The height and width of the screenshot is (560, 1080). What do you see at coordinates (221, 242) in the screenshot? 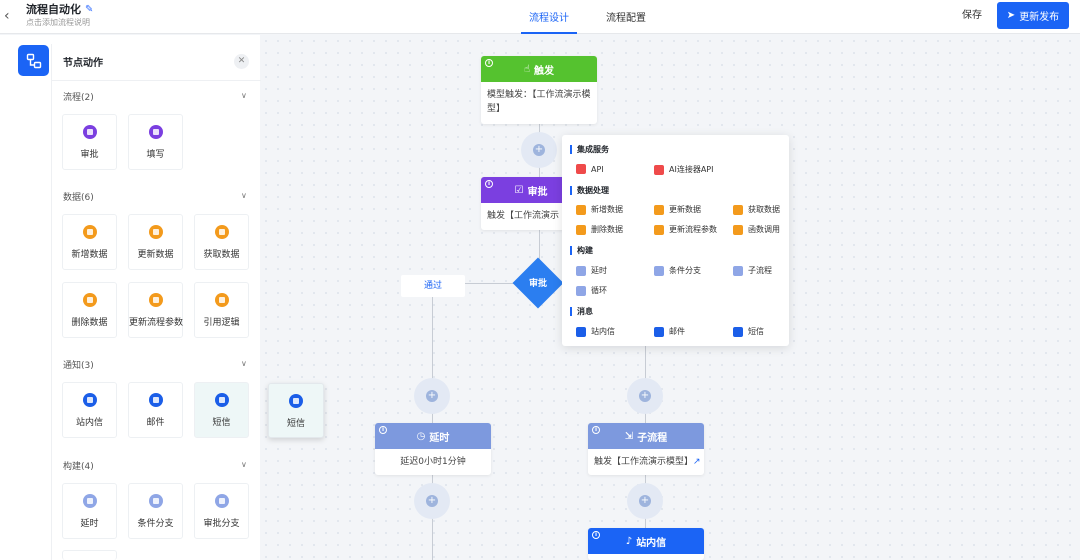
I see `tile-get-data: 获取数据` at bounding box center [221, 242].